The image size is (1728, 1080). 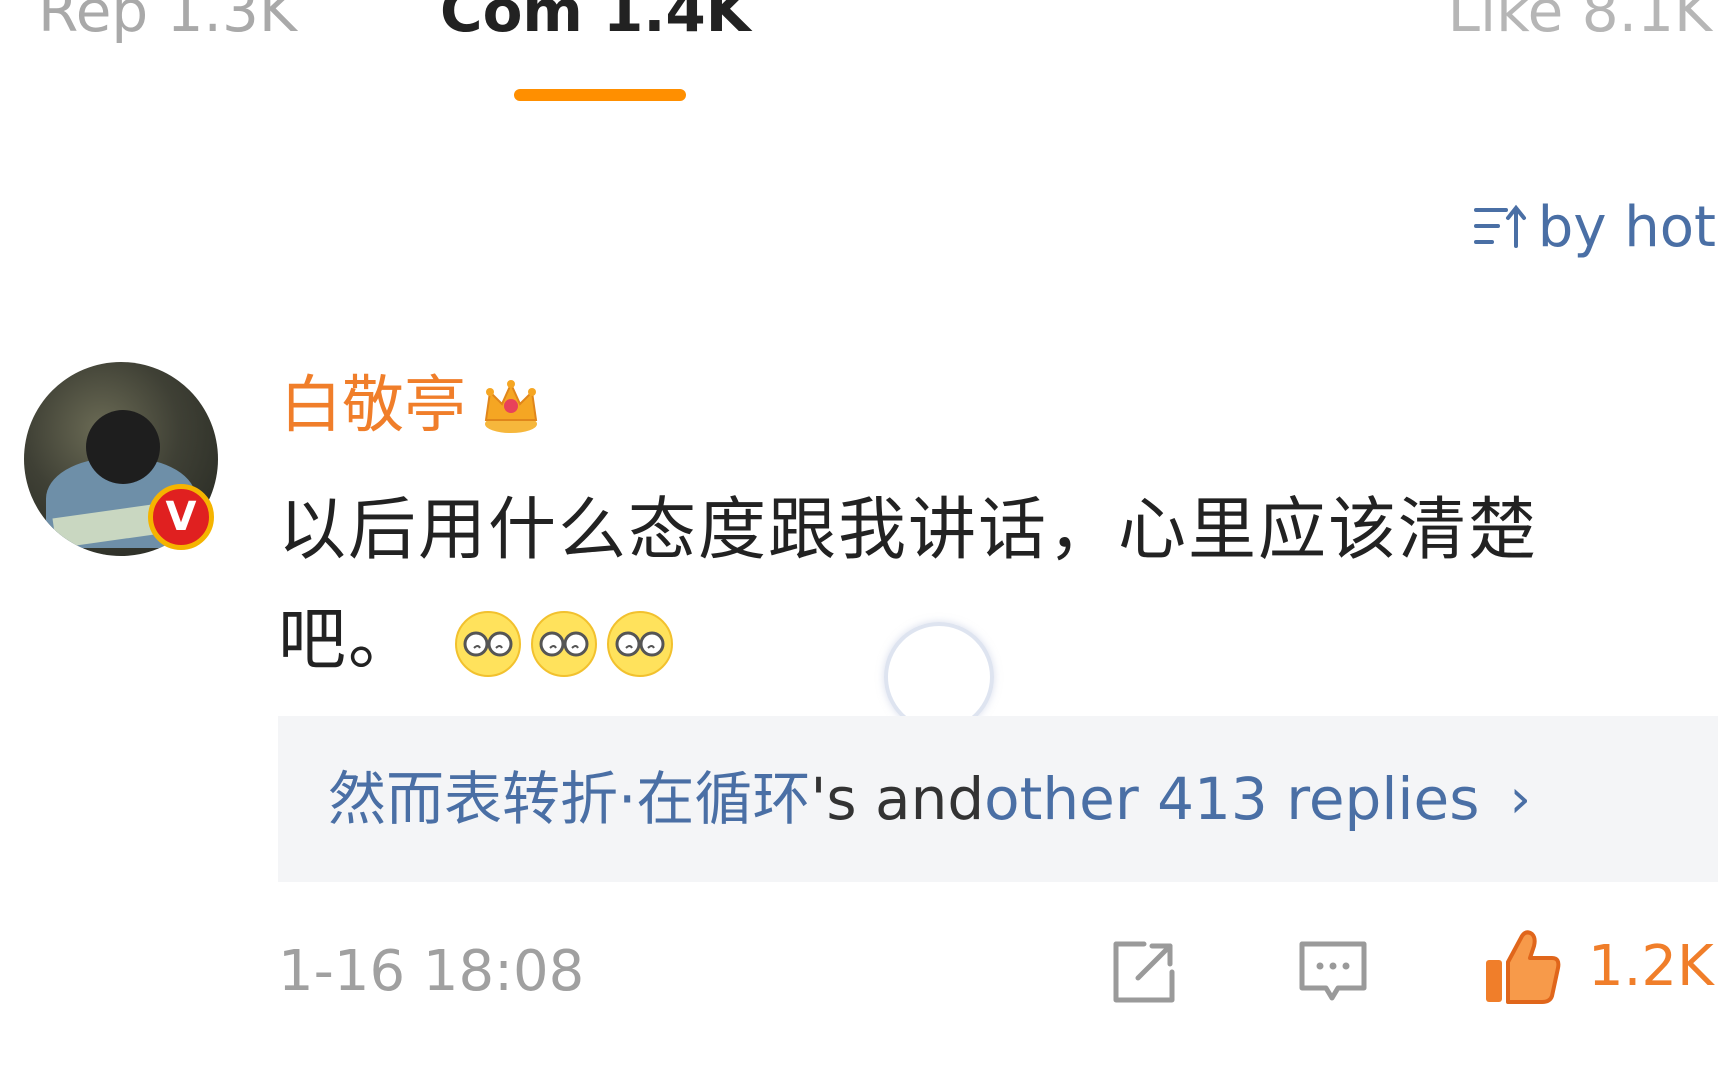 What do you see at coordinates (600, 95) in the screenshot?
I see `active-tab-indicator` at bounding box center [600, 95].